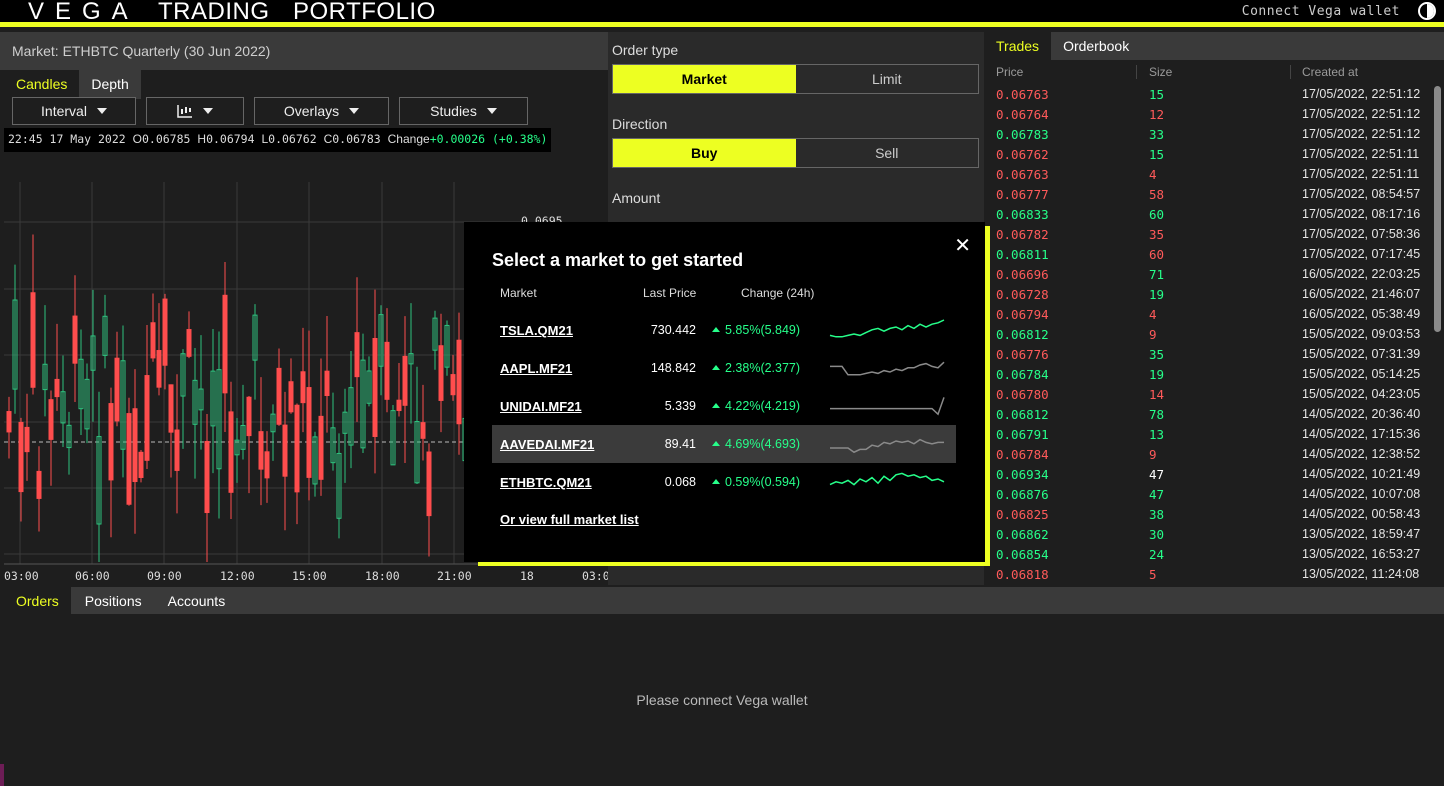 The height and width of the screenshot is (786, 1444). Describe the element at coordinates (195, 111) in the screenshot. I see `chart-type-dropdown` at that location.